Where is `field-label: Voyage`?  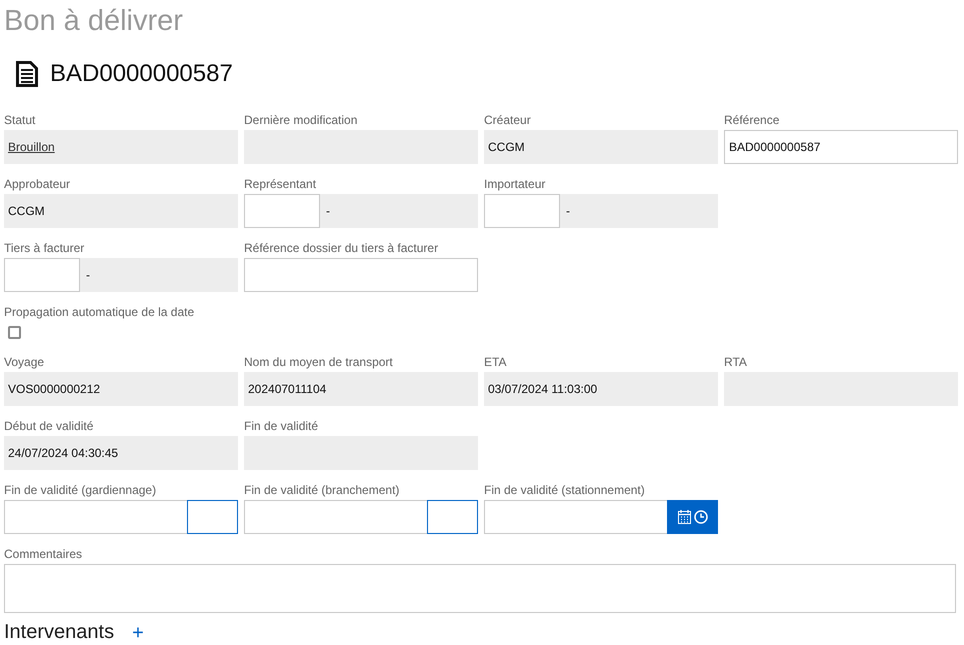 field-label: Voyage is located at coordinates (25, 362).